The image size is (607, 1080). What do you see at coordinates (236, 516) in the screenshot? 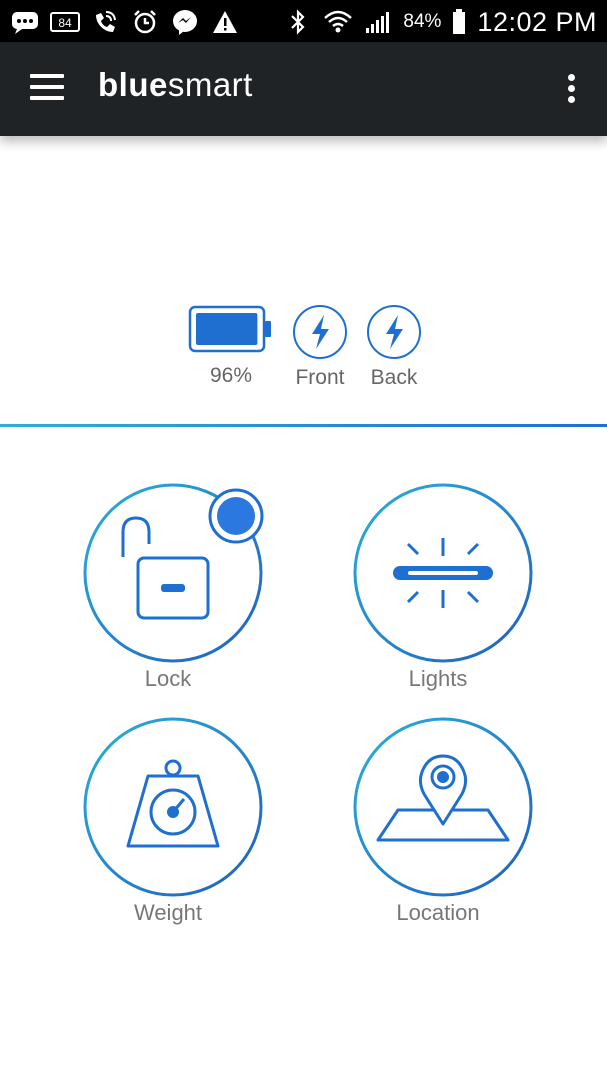
I see `lock-status-indicator` at bounding box center [236, 516].